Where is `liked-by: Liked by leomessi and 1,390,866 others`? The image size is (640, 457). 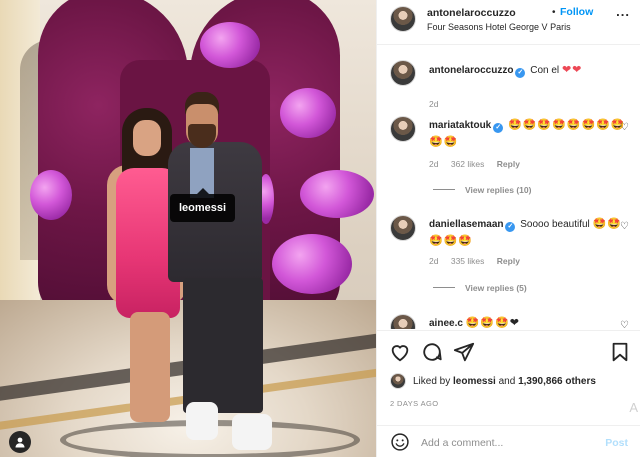
liked-by: Liked by leomessi and 1,390,866 others is located at coordinates (508, 382).